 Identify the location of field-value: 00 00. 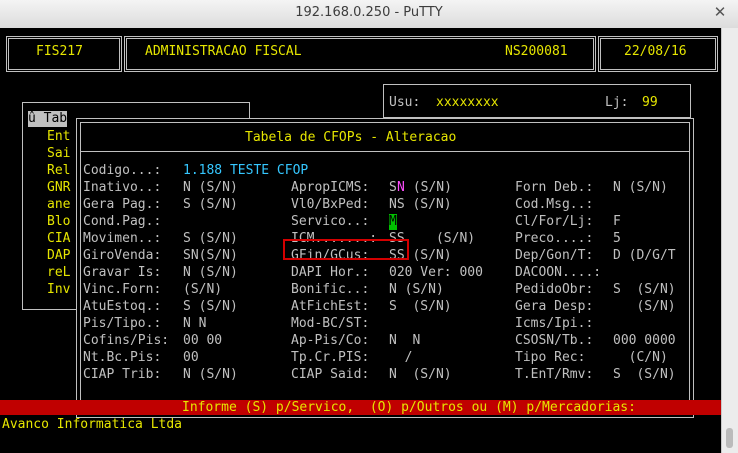
(202, 341).